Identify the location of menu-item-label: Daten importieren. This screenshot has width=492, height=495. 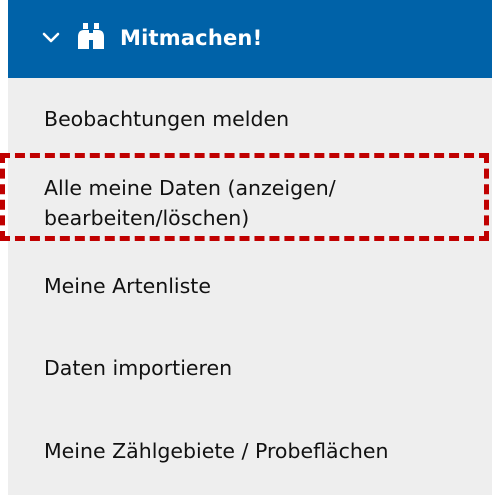
(138, 368).